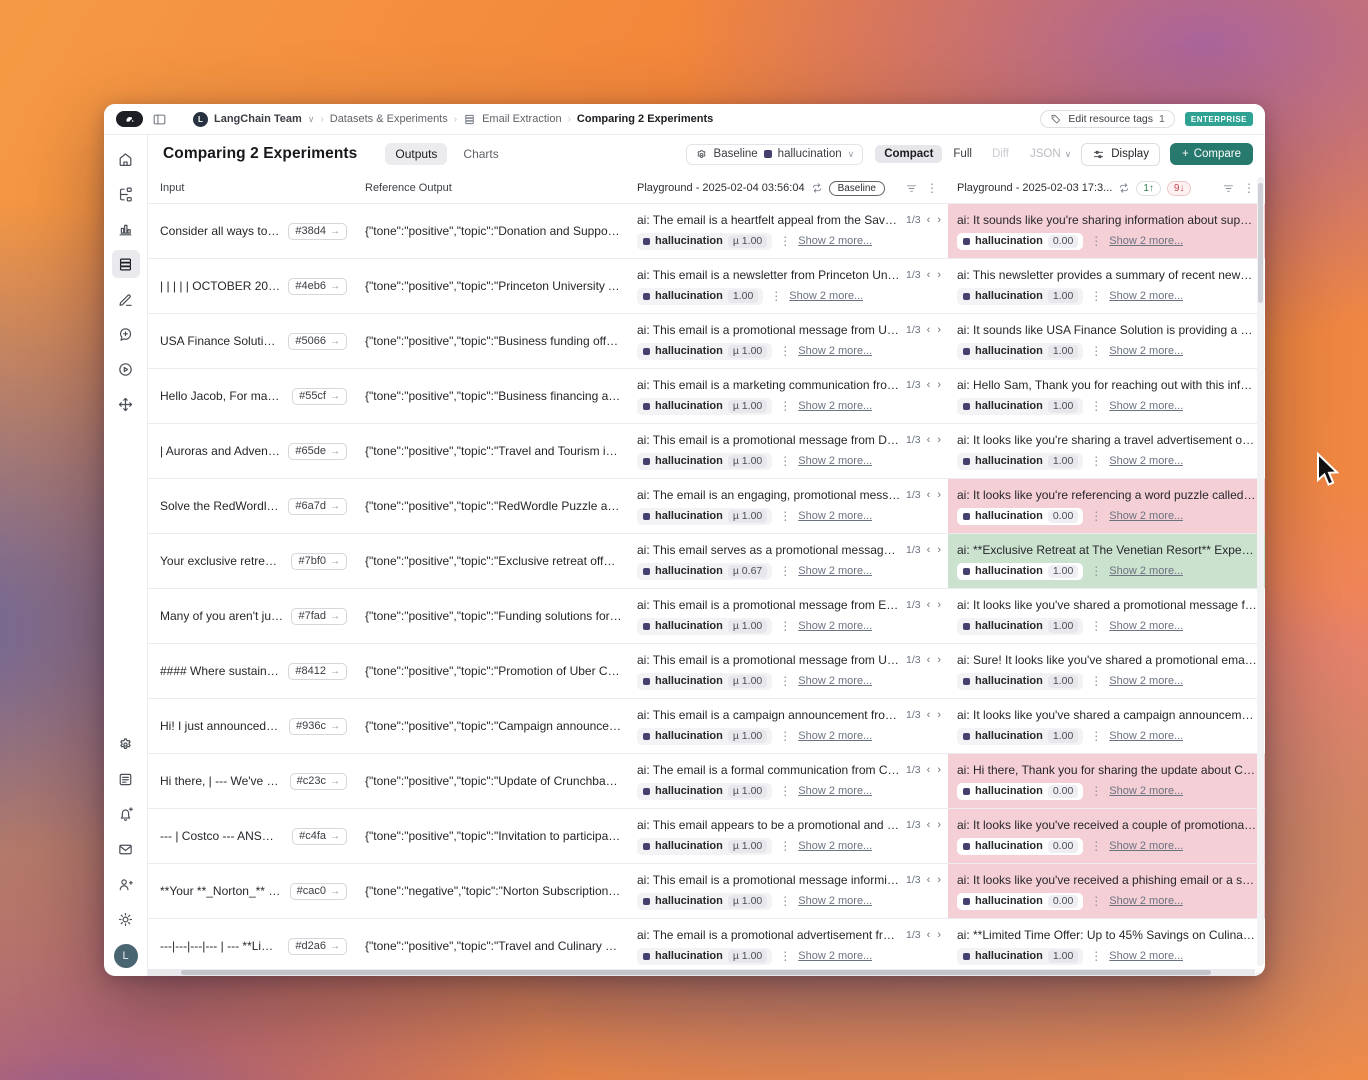 The height and width of the screenshot is (1080, 1368). What do you see at coordinates (319, 561) in the screenshot?
I see `example-id-link: #7bf0 →` at bounding box center [319, 561].